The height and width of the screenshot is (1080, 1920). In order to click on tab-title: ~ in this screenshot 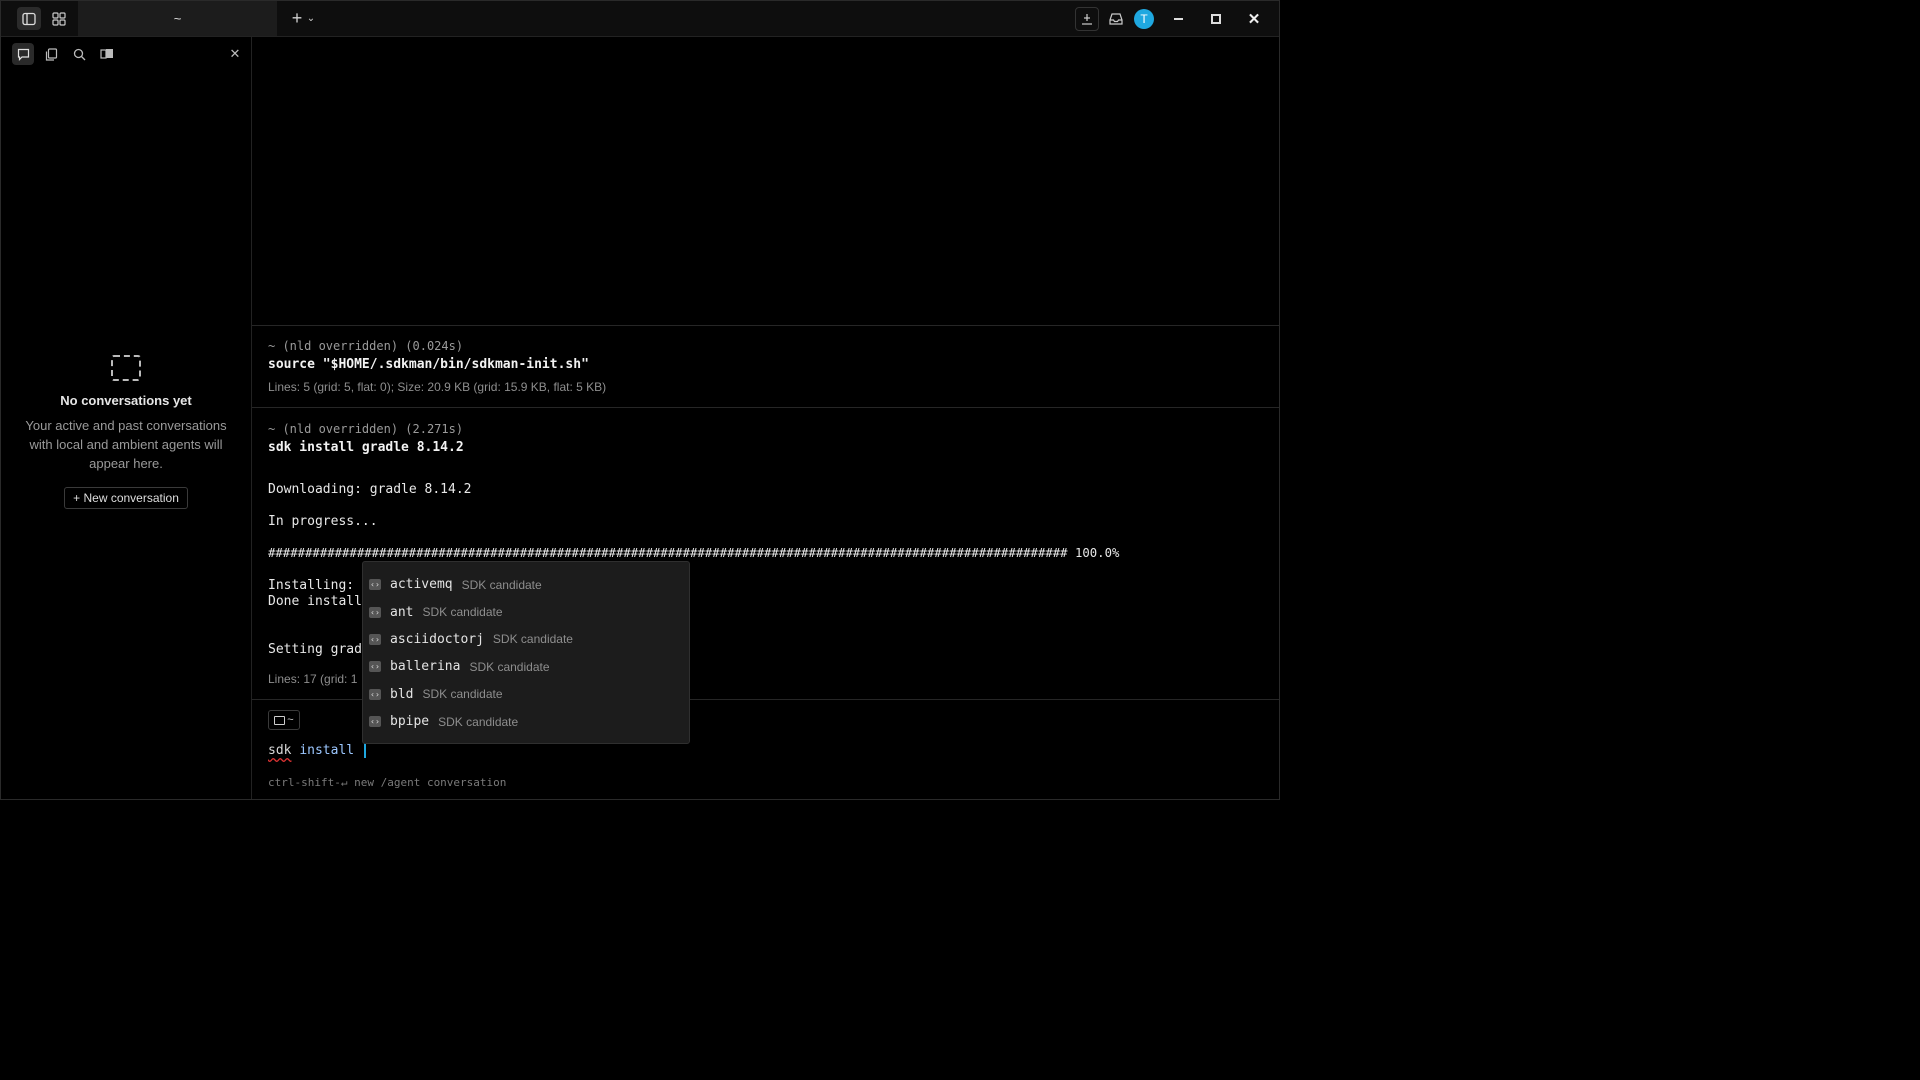, I will do `click(177, 18)`.